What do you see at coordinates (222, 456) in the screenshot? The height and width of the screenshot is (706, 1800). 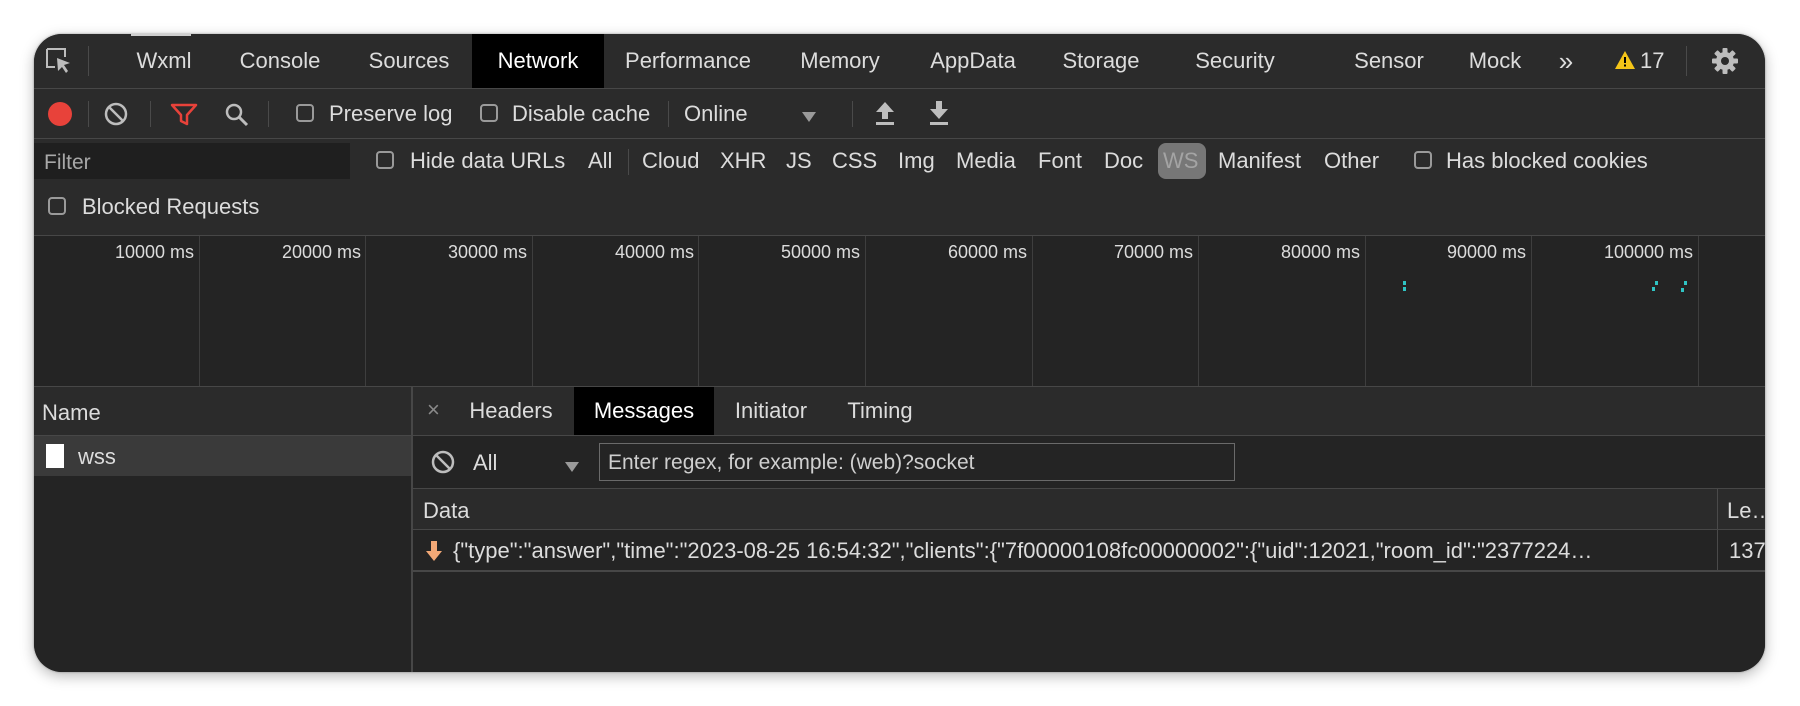 I see `request-row: wss` at bounding box center [222, 456].